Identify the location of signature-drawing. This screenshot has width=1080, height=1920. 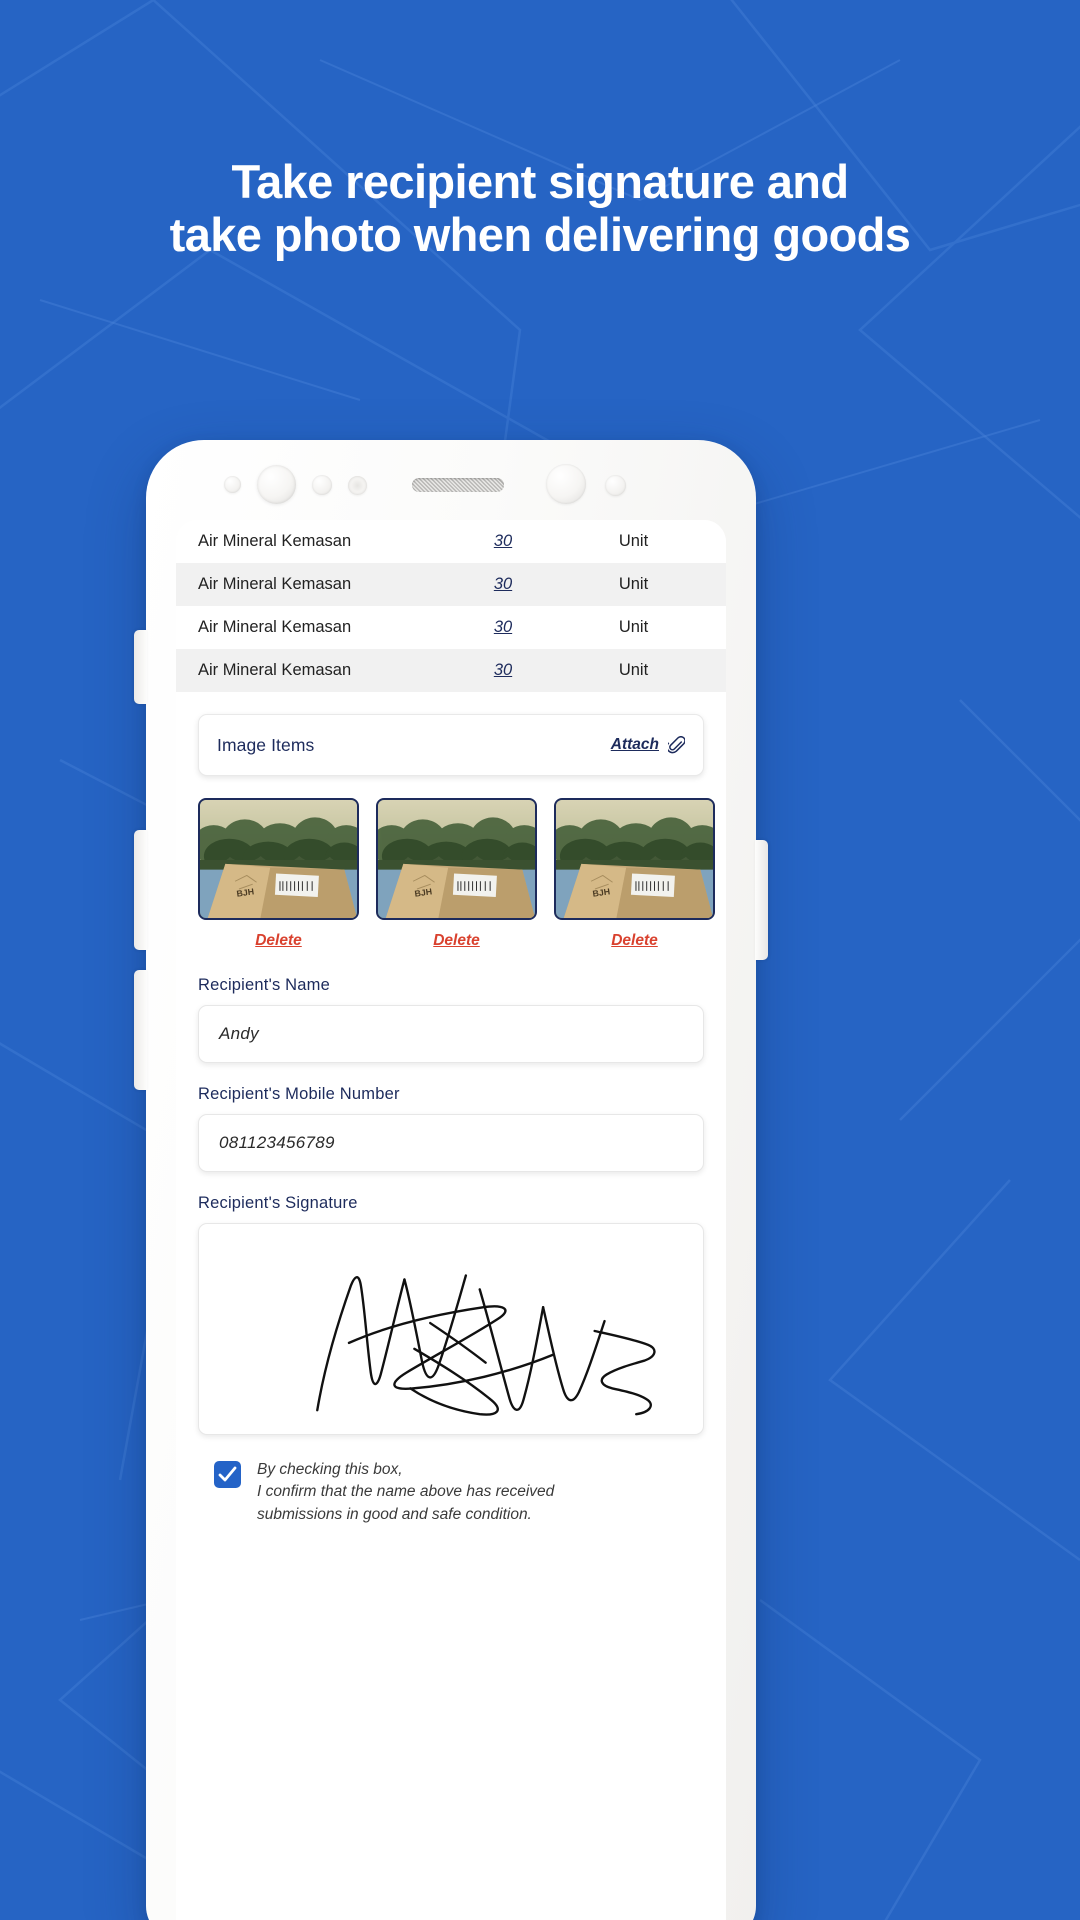
(486, 1345).